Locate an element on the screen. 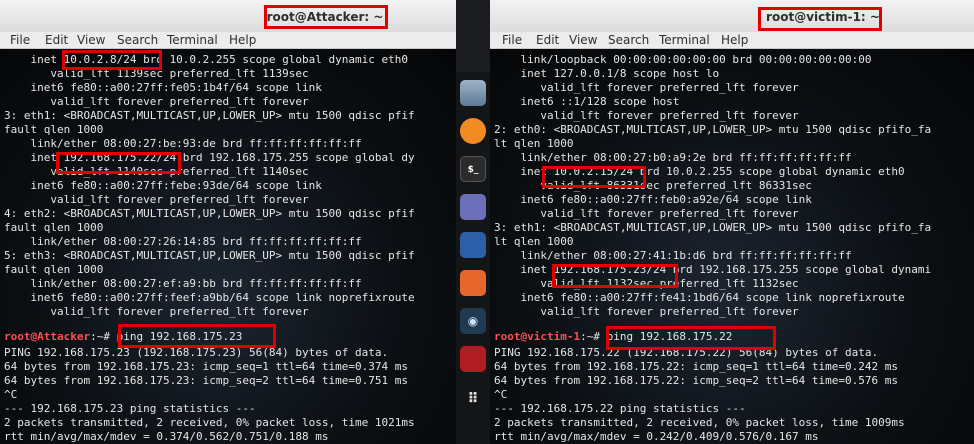 This screenshot has height=444, width=974. shell-prompt: root@victim-1 is located at coordinates (537, 336).